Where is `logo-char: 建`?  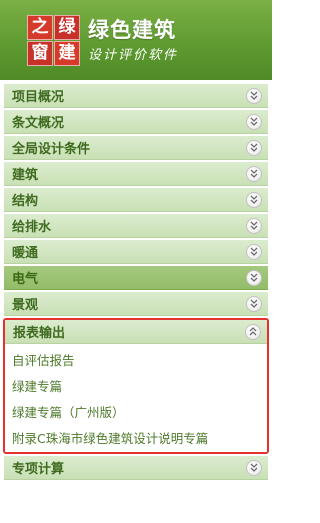
logo-char: 建 is located at coordinates (67, 53).